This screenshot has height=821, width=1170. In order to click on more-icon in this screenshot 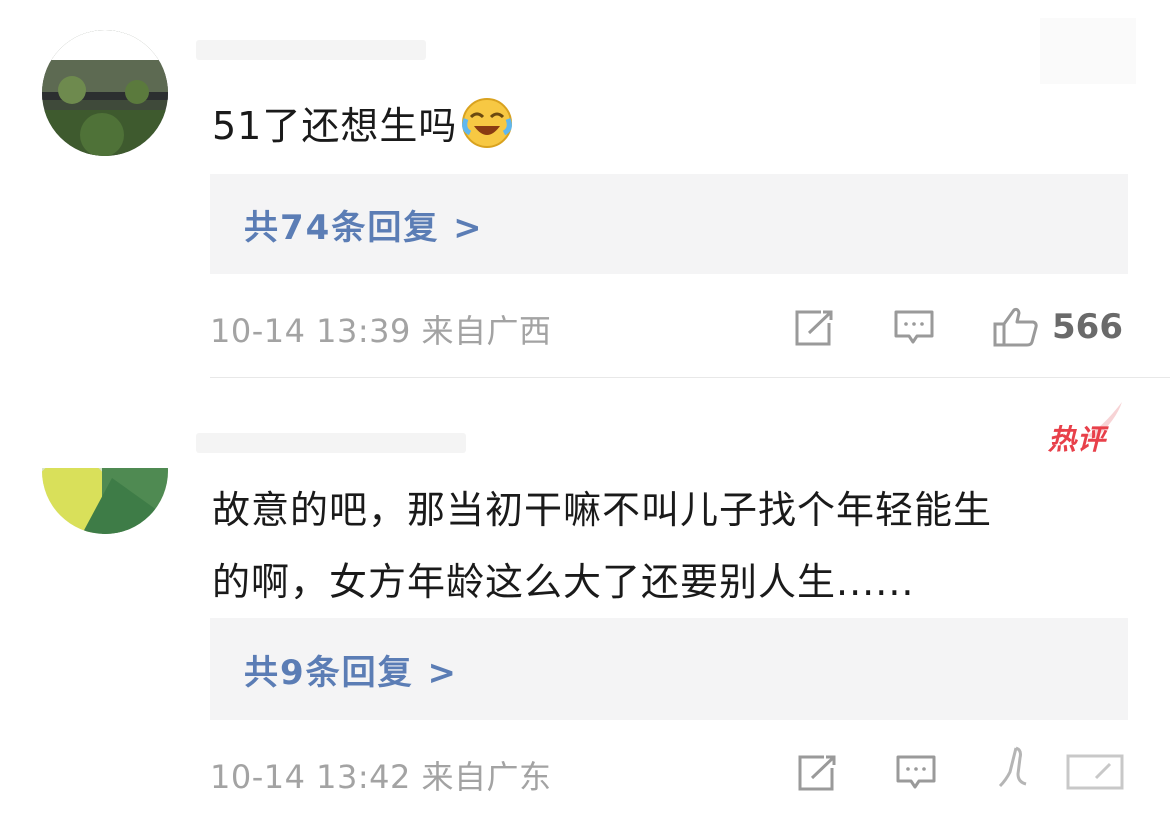, I will do `click(1095, 772)`.